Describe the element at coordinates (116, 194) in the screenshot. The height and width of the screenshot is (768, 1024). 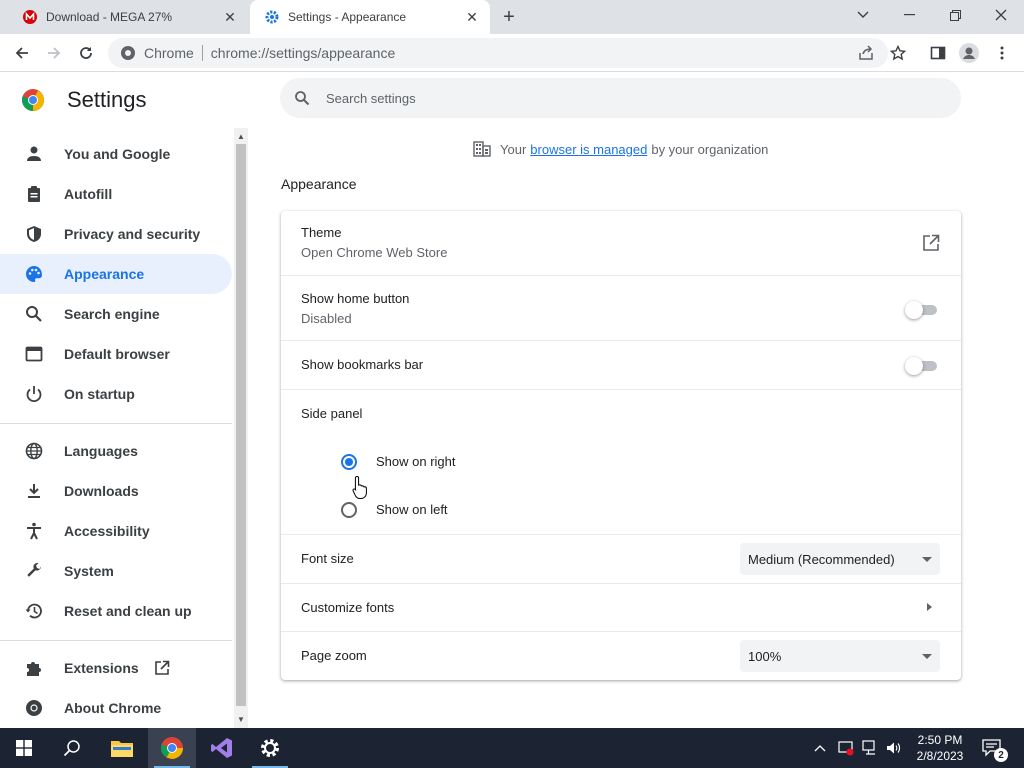
I see `sidebar-item-autofill: Autofill` at that location.